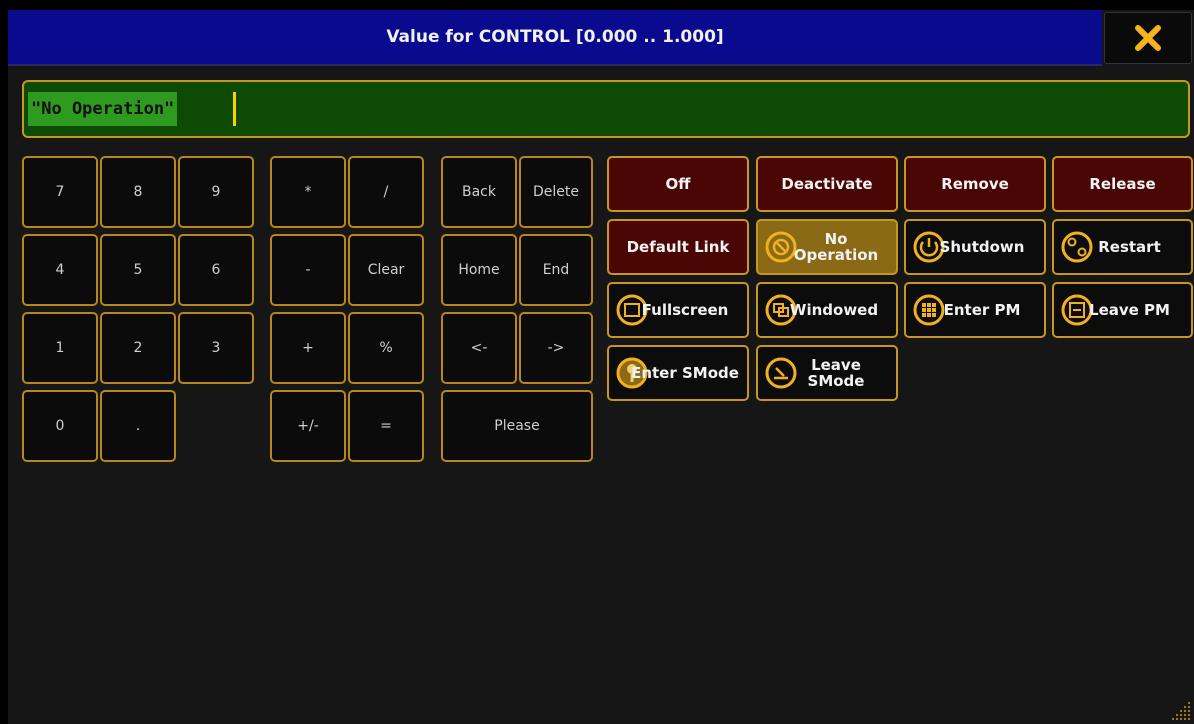  I want to click on key-decimal: ., so click(138, 426).